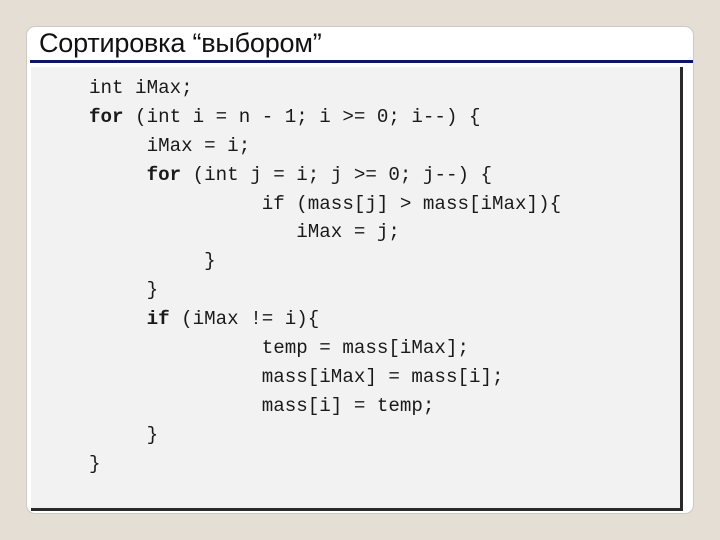  What do you see at coordinates (198, 145) in the screenshot?
I see `code-line: iMax = i;` at bounding box center [198, 145].